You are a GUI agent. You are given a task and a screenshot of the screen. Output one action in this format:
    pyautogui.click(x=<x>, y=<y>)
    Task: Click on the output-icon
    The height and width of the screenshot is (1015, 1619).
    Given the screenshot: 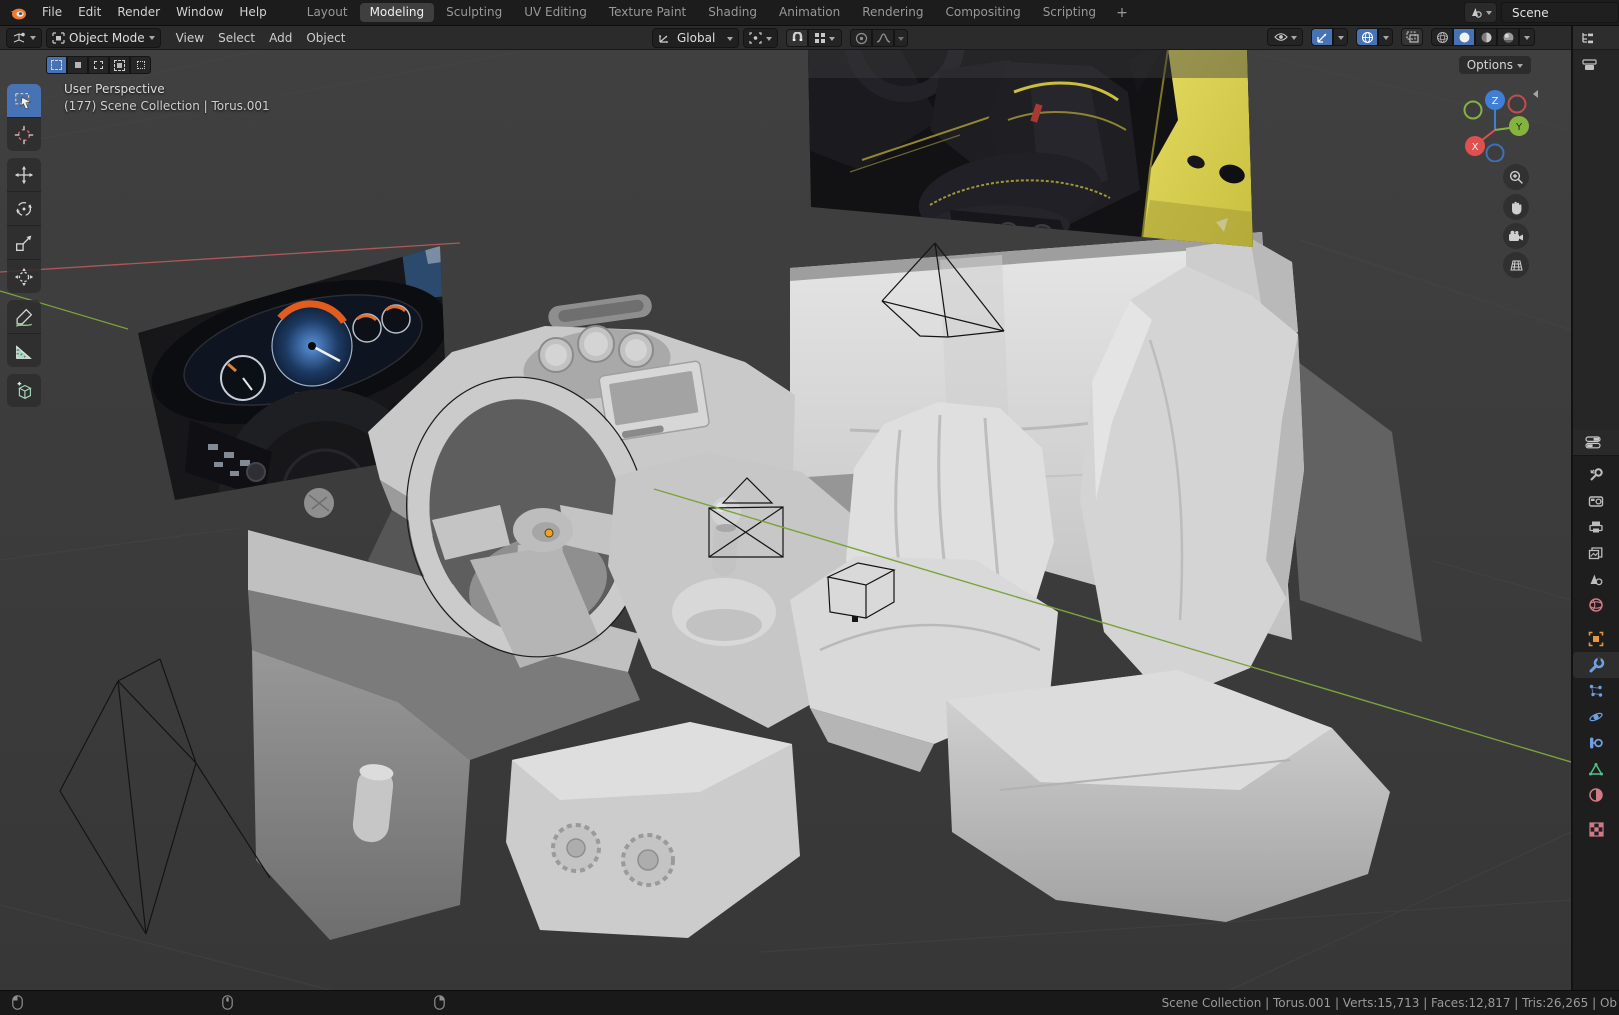 What is the action you would take?
    pyautogui.click(x=1596, y=527)
    